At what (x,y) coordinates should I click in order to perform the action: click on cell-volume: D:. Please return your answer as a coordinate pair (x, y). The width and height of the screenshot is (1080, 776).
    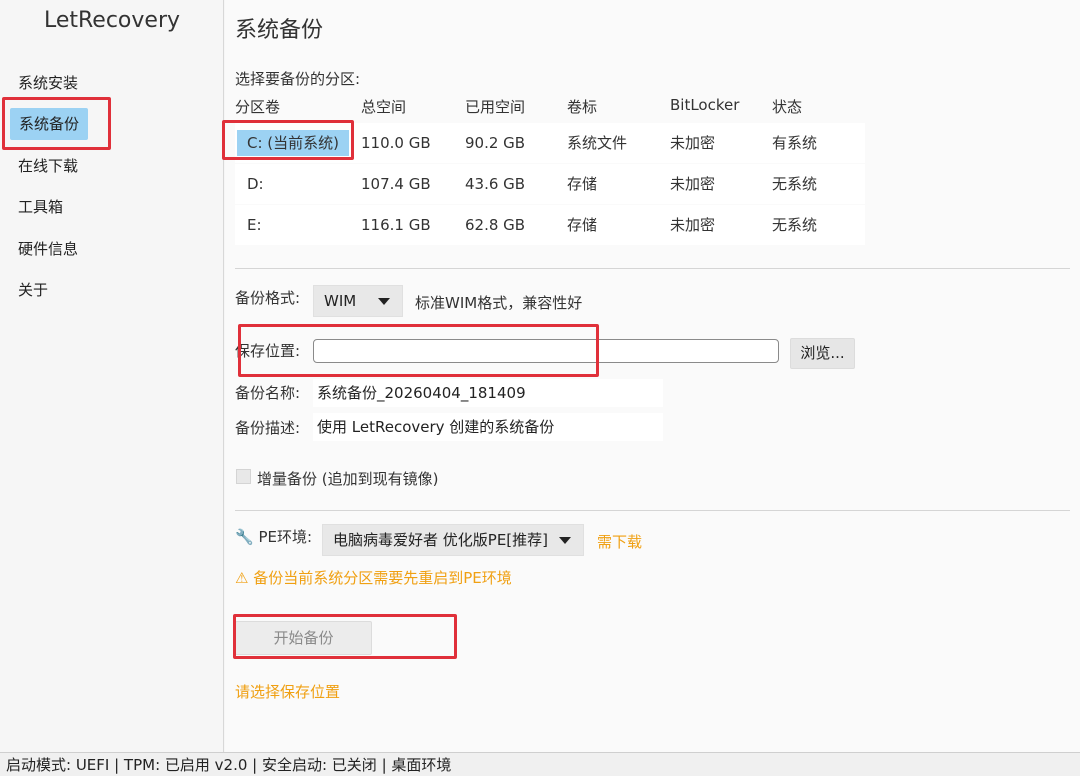
    Looking at the image, I should click on (255, 184).